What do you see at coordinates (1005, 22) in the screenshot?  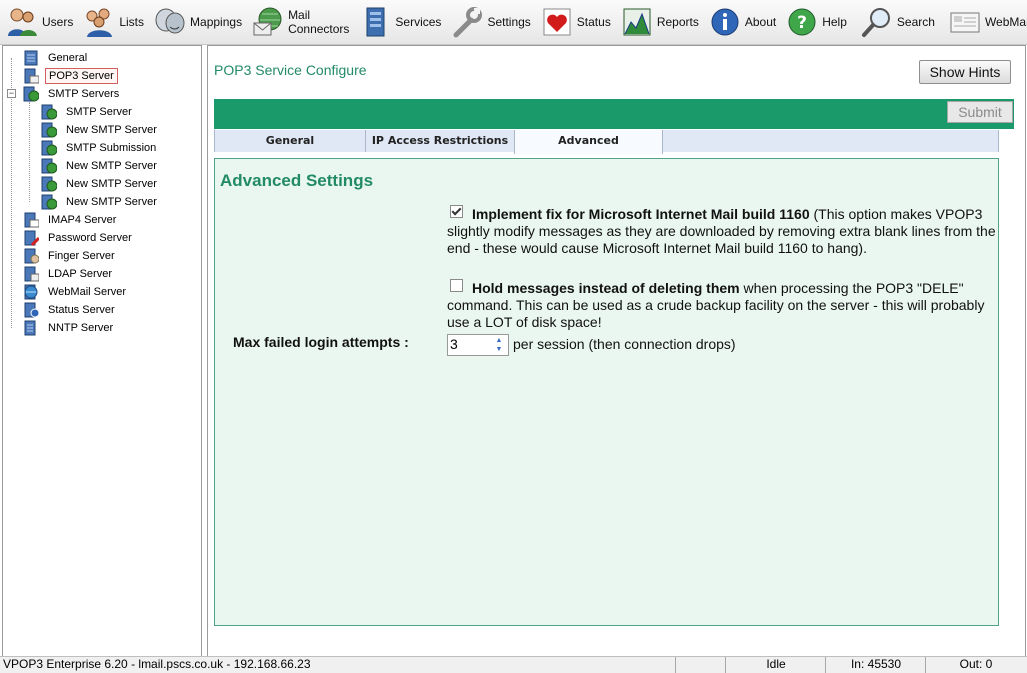 I see `toolbar-label-webmail: WebMail` at bounding box center [1005, 22].